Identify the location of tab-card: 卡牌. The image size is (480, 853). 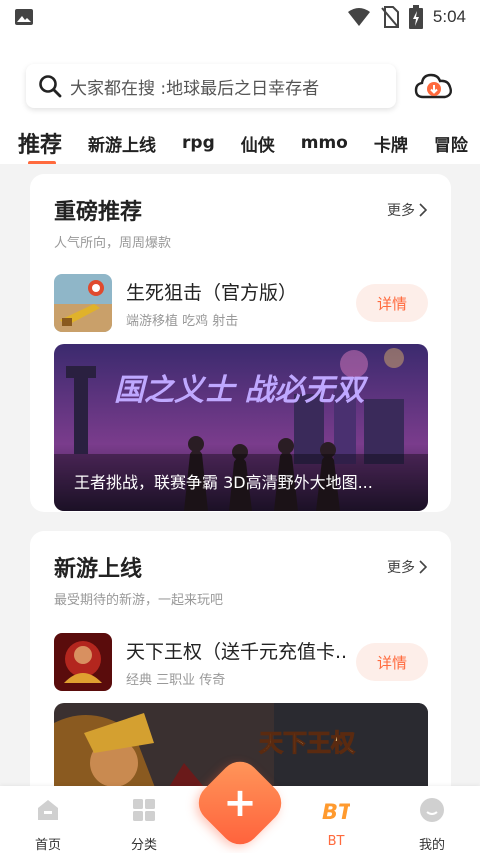
(391, 143).